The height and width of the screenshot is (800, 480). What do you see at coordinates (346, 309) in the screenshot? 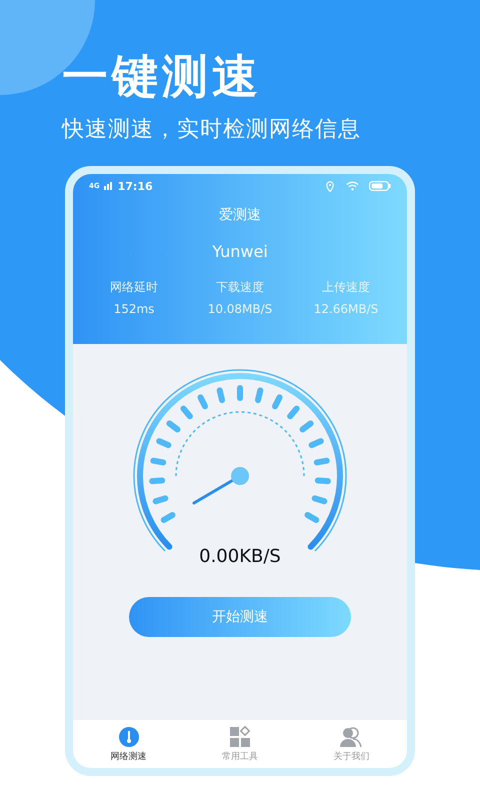
I see `stat-value: 12.66MB/S` at bounding box center [346, 309].